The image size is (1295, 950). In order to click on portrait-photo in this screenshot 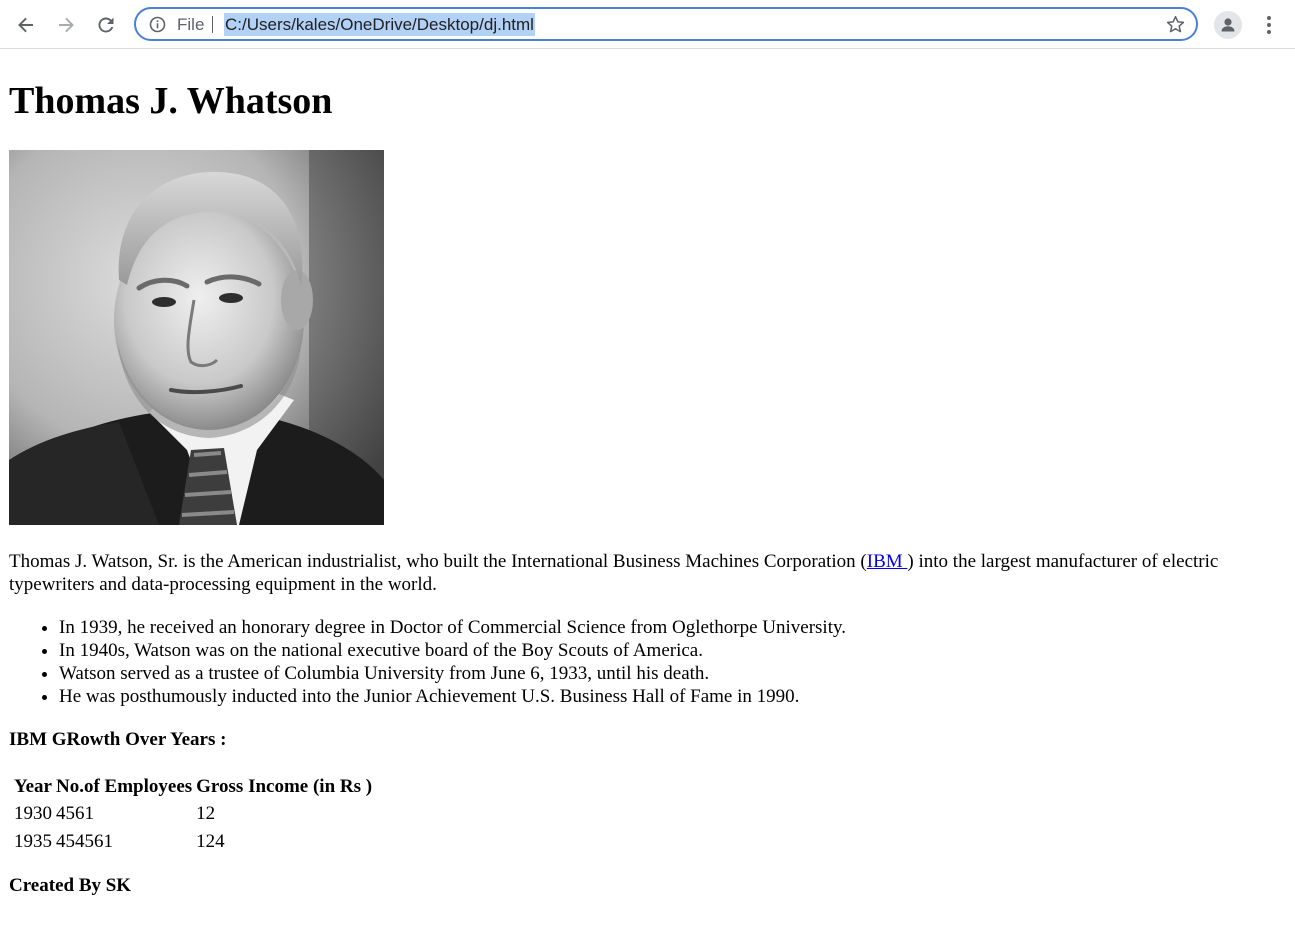, I will do `click(196, 337)`.